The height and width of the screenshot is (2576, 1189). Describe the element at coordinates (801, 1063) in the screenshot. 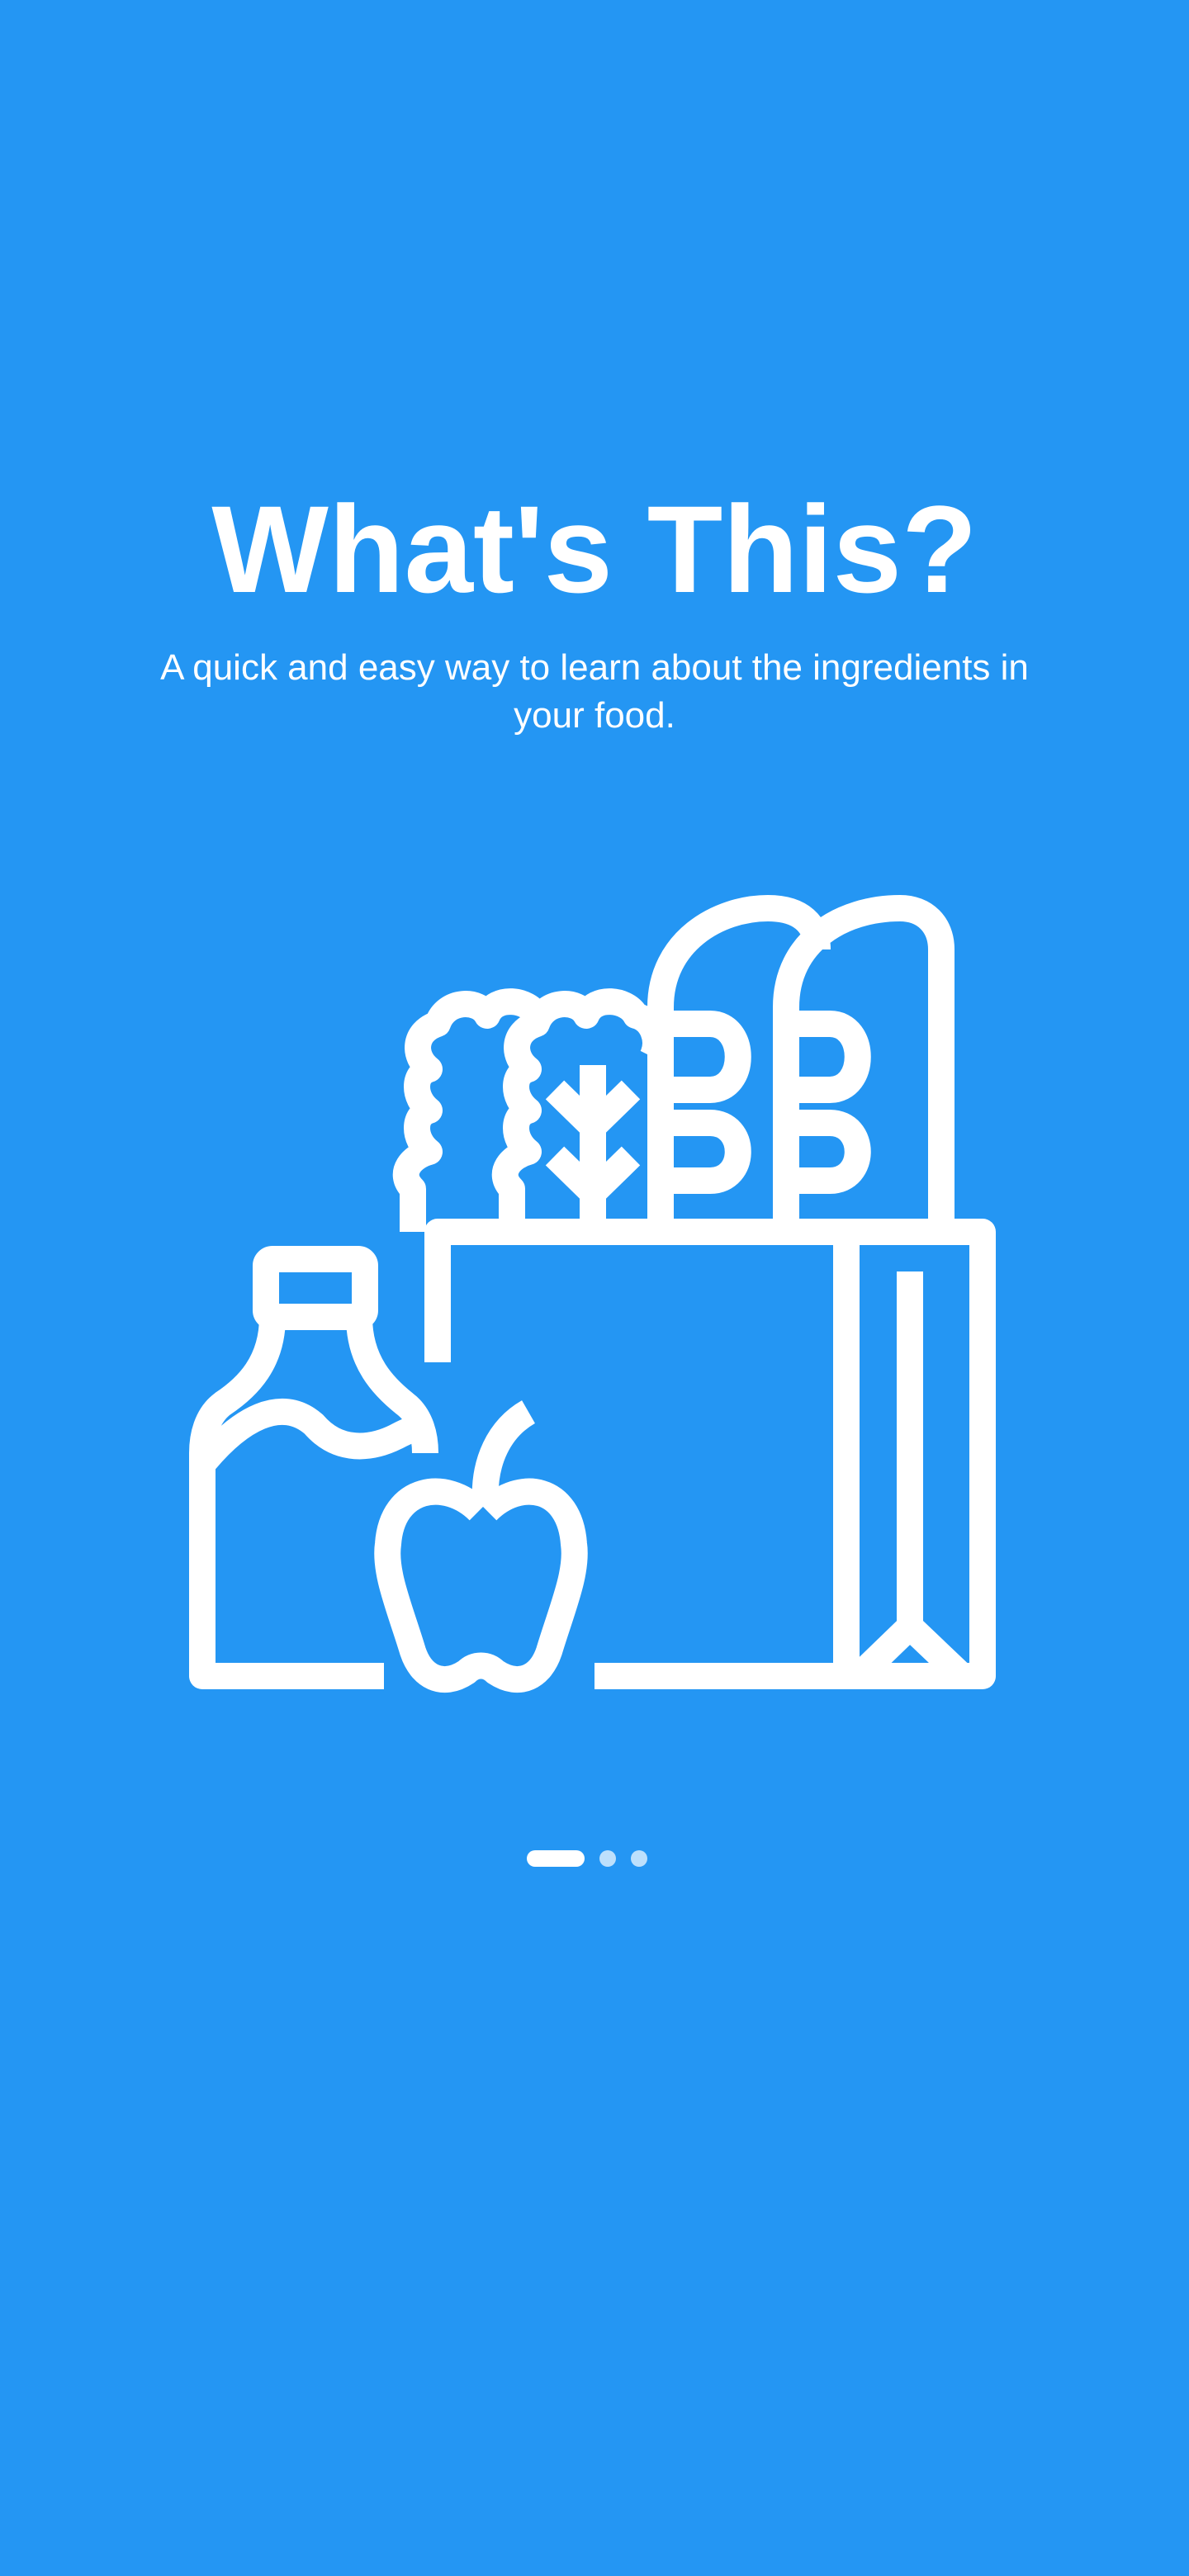

I see `bread-icon` at that location.